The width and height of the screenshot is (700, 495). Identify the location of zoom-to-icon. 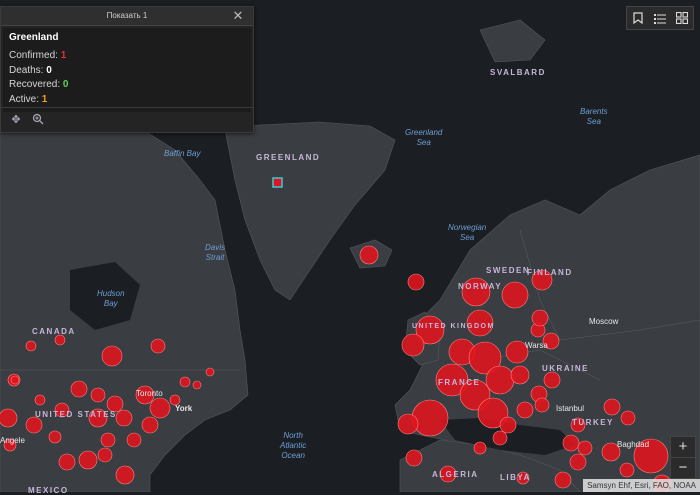
(38, 120).